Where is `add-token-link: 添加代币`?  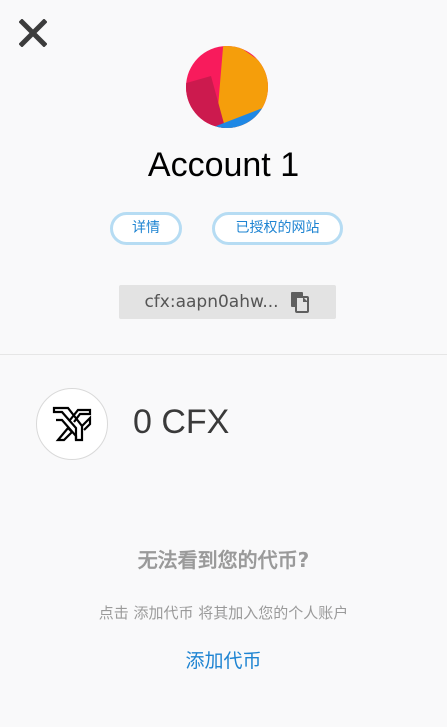 add-token-link: 添加代币 is located at coordinates (223, 661).